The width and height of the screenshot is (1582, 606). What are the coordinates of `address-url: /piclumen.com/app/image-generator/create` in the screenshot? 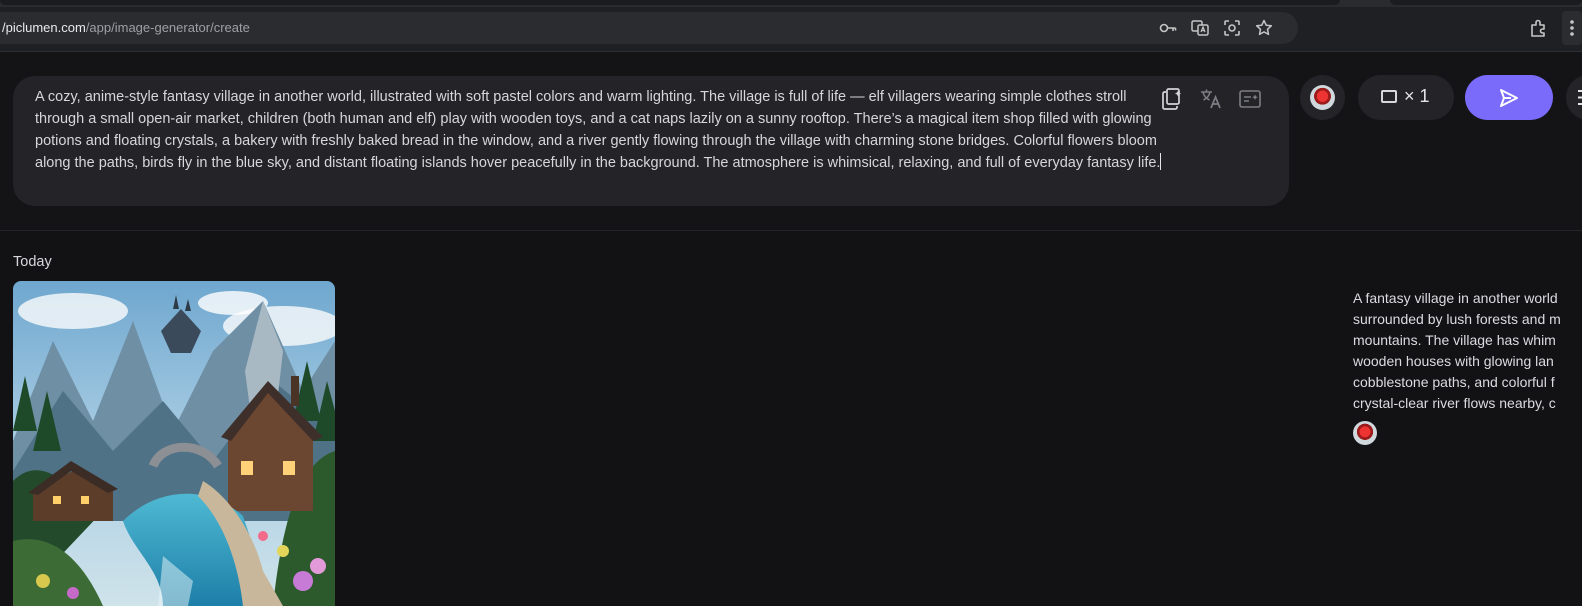 It's located at (126, 27).